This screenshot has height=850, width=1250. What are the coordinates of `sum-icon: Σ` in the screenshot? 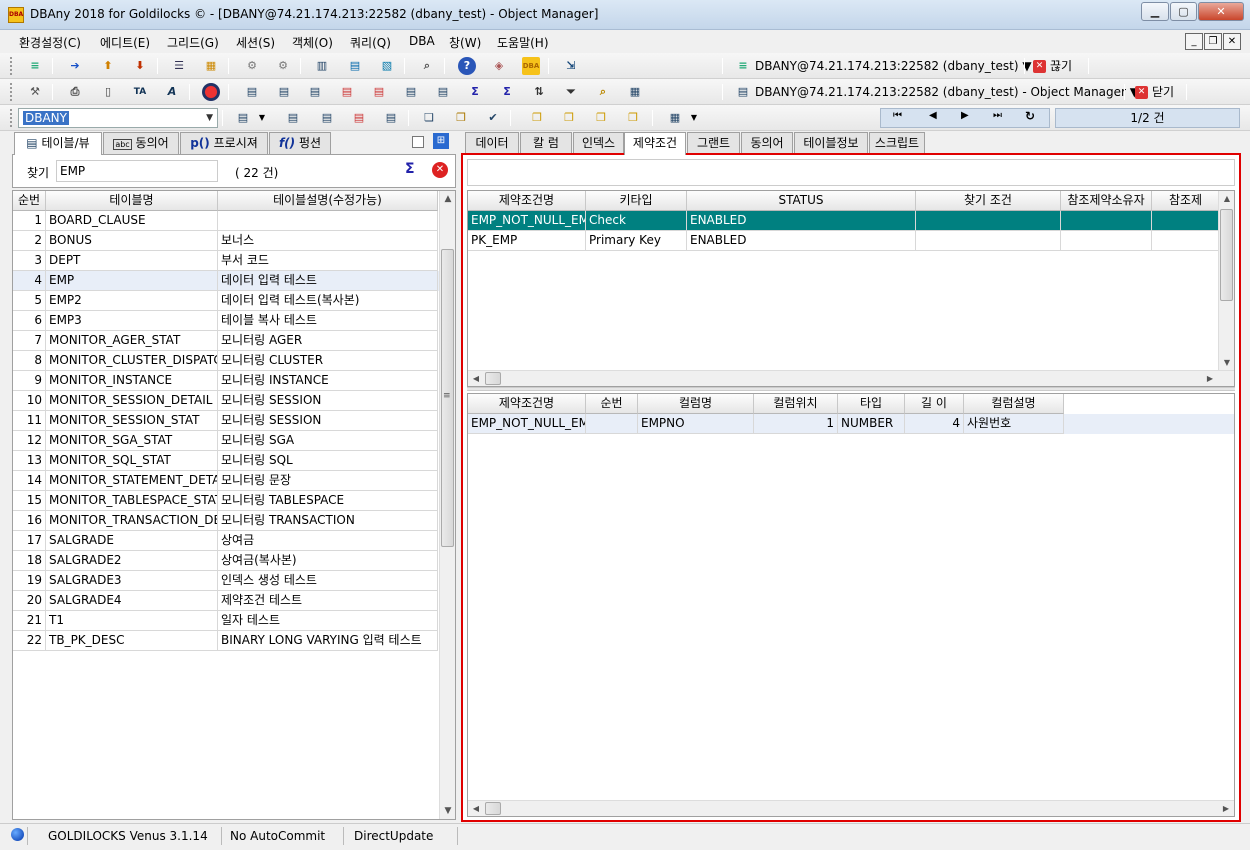 It's located at (475, 92).